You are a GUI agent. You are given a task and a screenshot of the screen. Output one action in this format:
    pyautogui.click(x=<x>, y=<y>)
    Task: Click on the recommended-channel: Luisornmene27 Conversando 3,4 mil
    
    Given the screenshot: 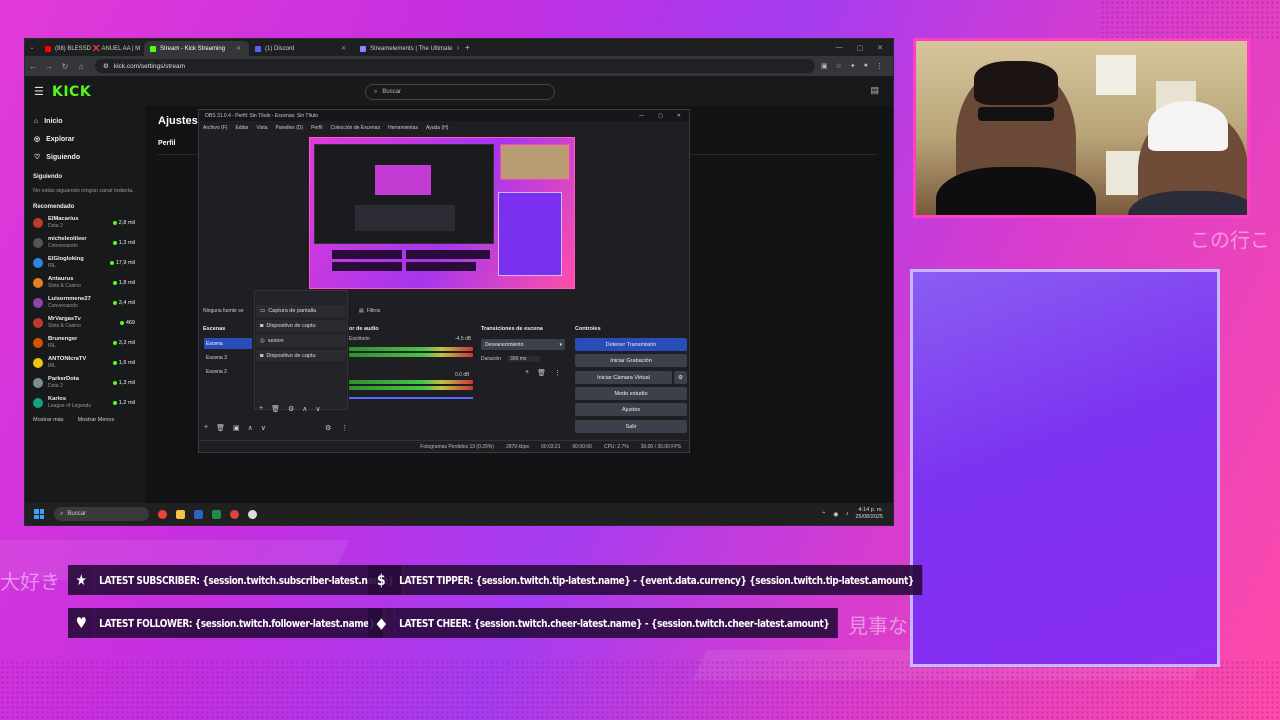 What is the action you would take?
    pyautogui.click(x=85, y=303)
    